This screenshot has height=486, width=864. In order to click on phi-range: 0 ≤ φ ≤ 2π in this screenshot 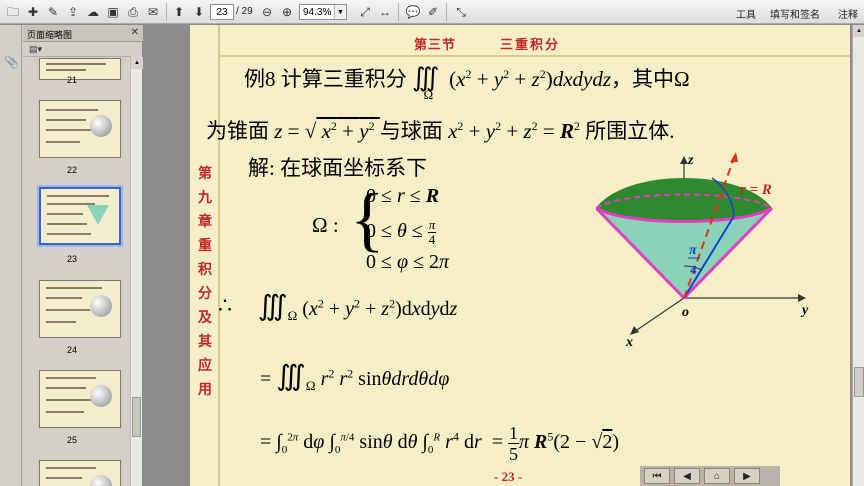, I will do `click(408, 262)`.